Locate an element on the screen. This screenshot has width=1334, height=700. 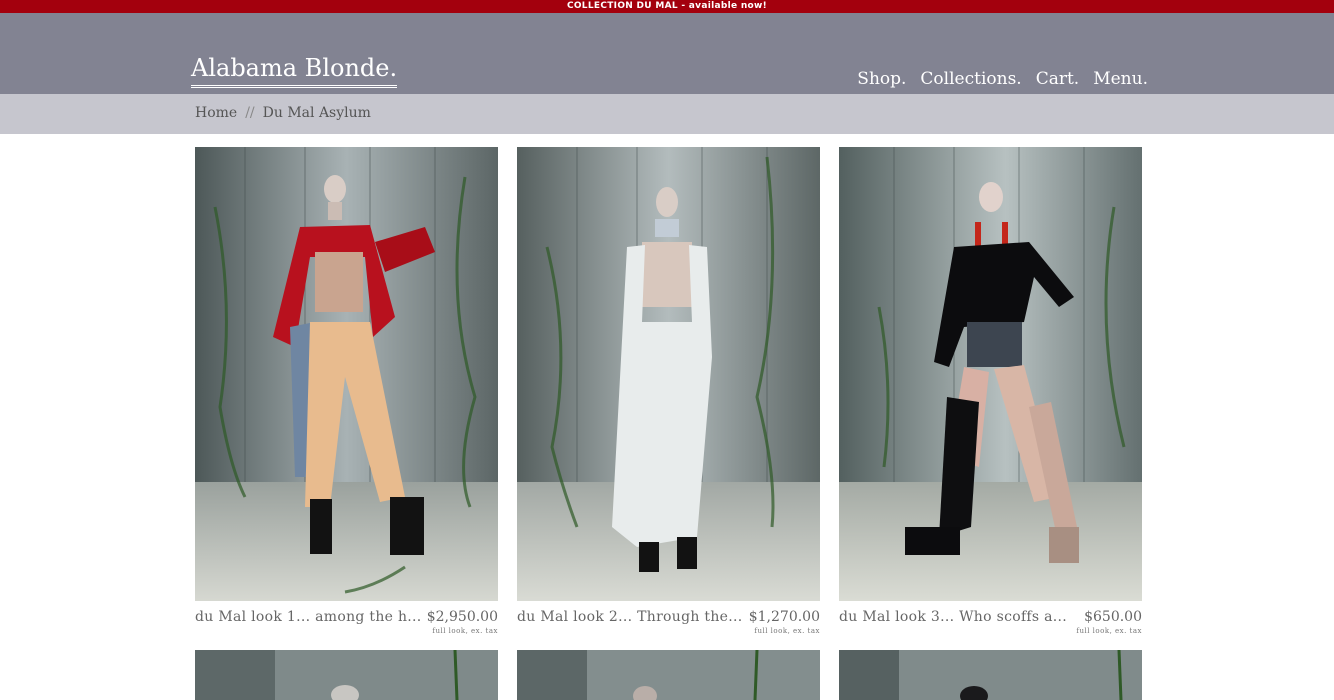
nav-collections: Collections. is located at coordinates (970, 79).